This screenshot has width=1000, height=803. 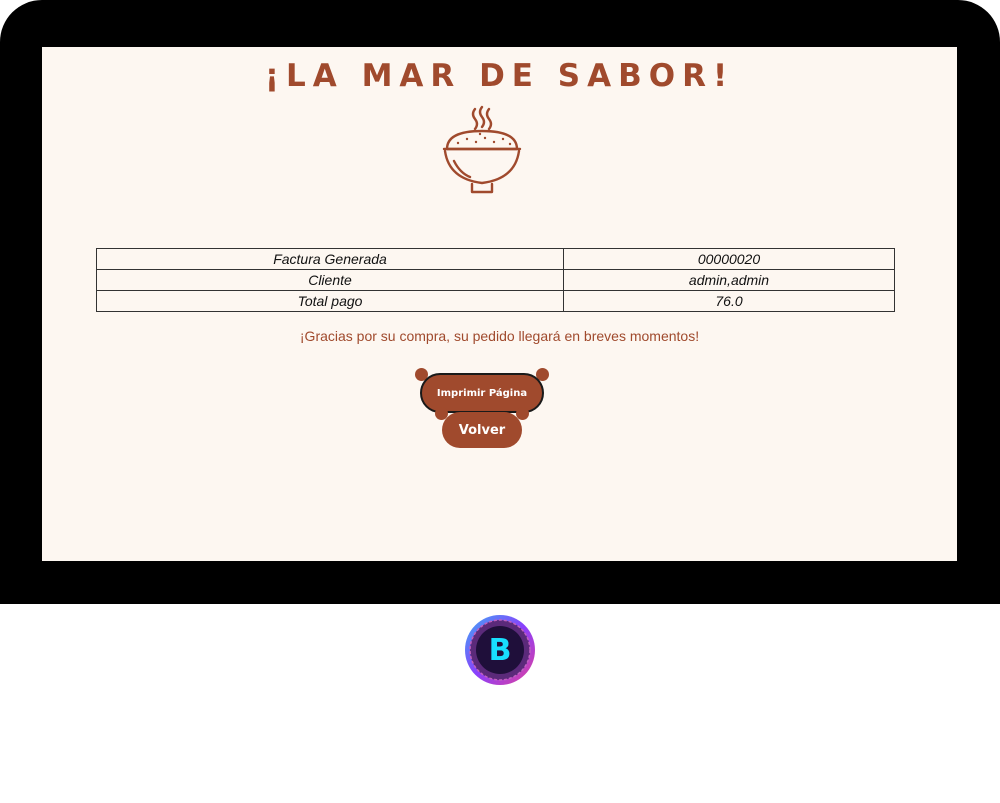 What do you see at coordinates (482, 149) in the screenshot?
I see `steaming-rice-bowl-icon` at bounding box center [482, 149].